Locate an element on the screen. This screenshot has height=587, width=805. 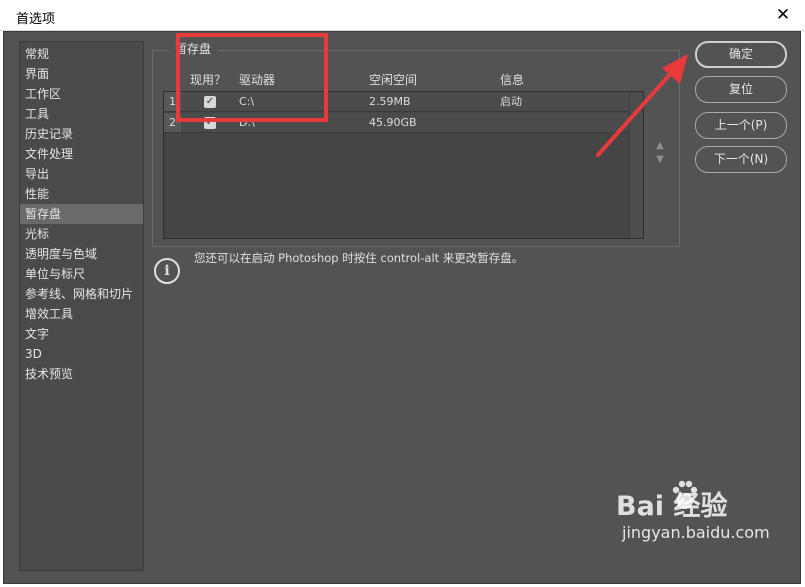
watermark-url: jingyan.baidu.com is located at coordinates (696, 532).